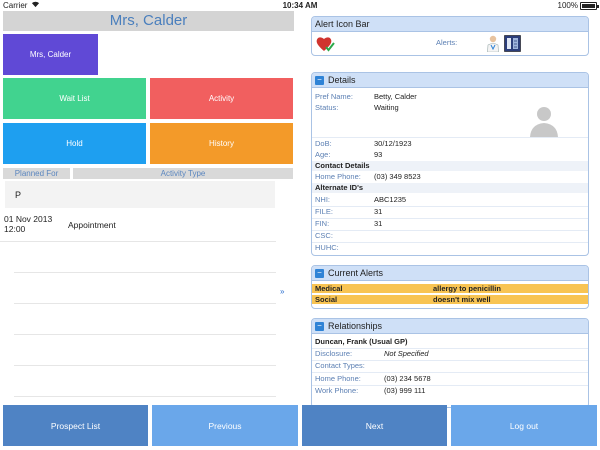  What do you see at coordinates (28, 219) in the screenshot?
I see `appointment-date: 01 Nov 2013` at bounding box center [28, 219].